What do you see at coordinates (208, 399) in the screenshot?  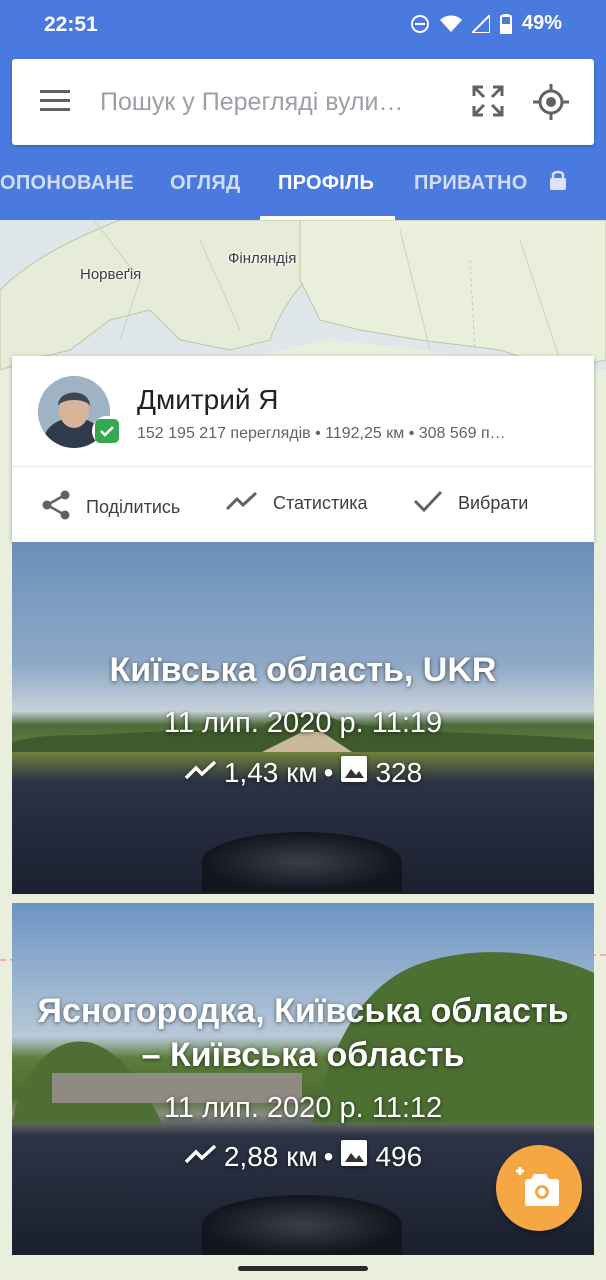 I see `profile-name: Дмитрий Я` at bounding box center [208, 399].